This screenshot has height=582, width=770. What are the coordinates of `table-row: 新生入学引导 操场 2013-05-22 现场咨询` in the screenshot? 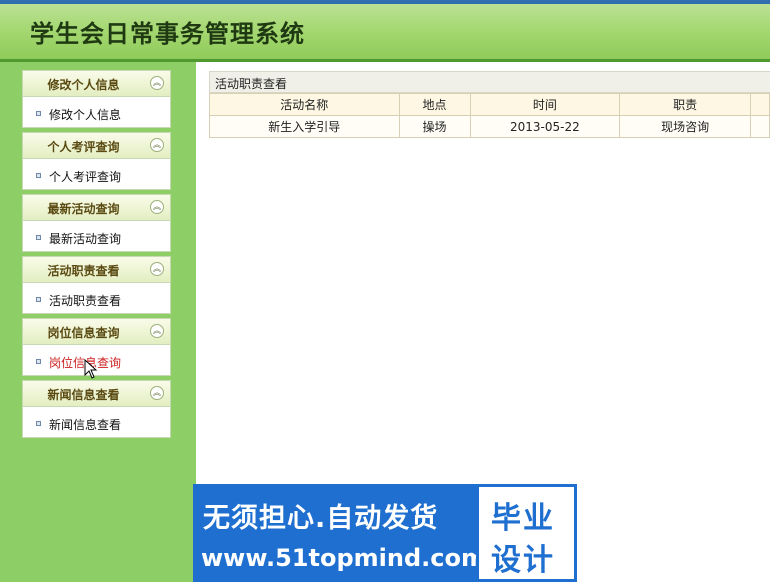 It's located at (489, 126).